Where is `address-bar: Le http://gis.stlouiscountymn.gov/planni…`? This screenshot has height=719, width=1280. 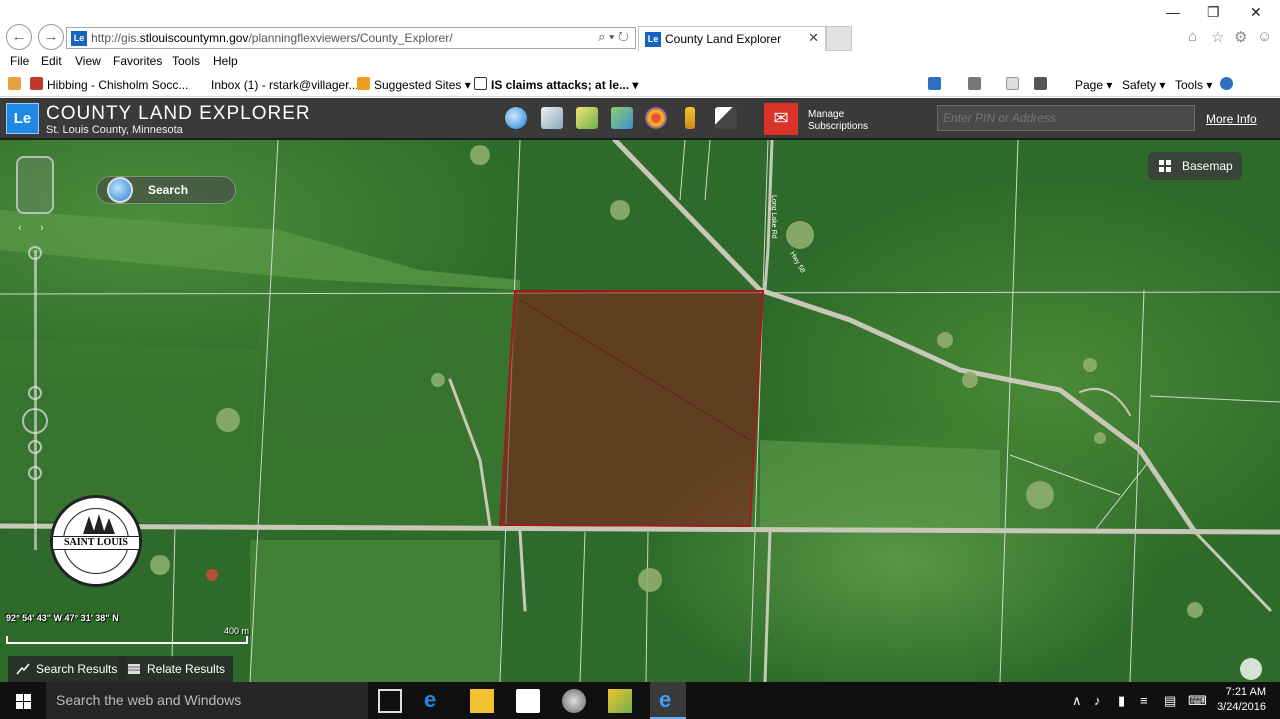
address-bar: Le http://gis.stlouiscountymn.gov/planni… is located at coordinates (351, 38).